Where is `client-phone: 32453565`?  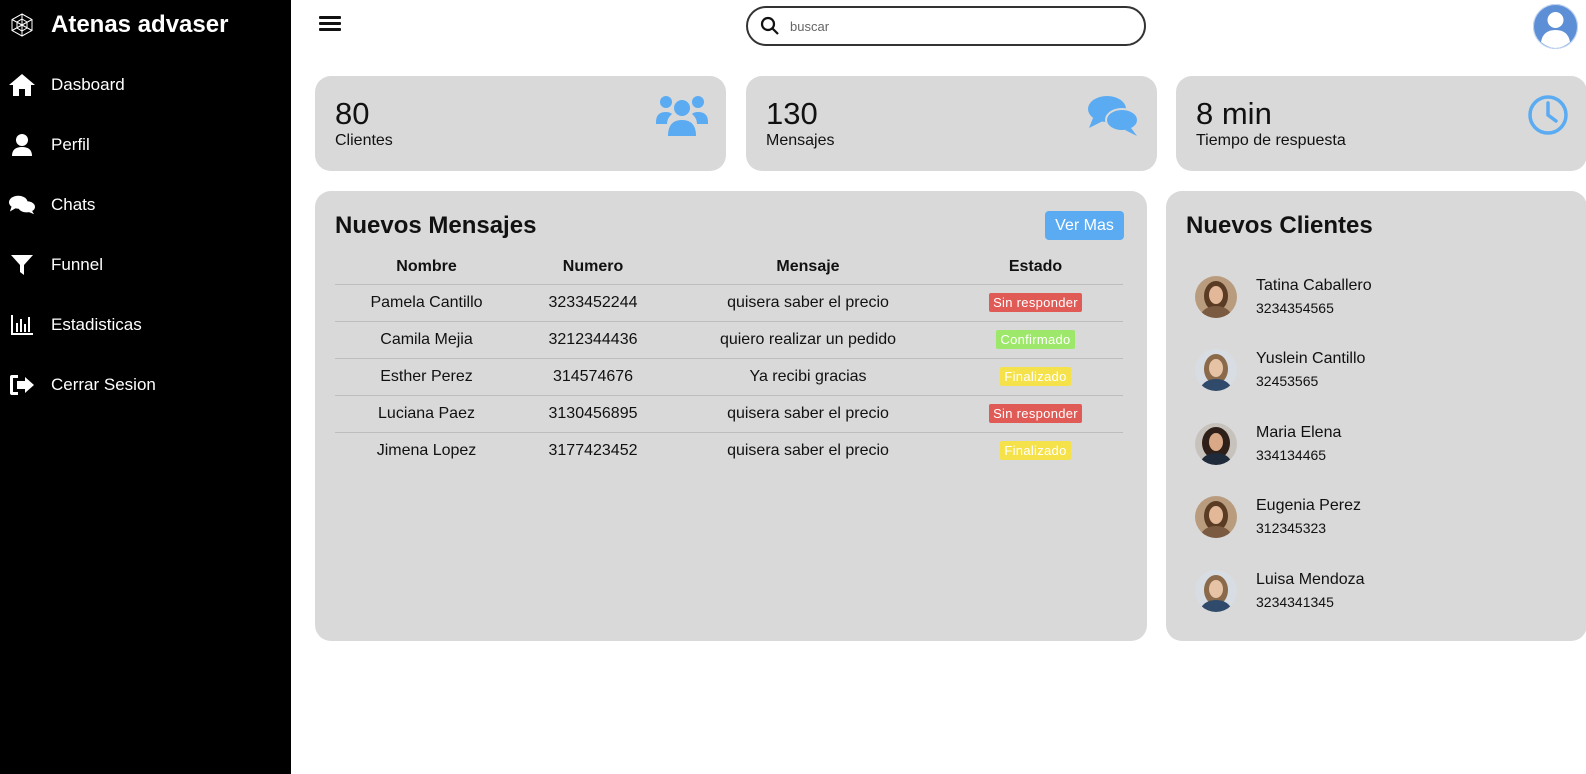
client-phone: 32453565 is located at coordinates (1287, 381).